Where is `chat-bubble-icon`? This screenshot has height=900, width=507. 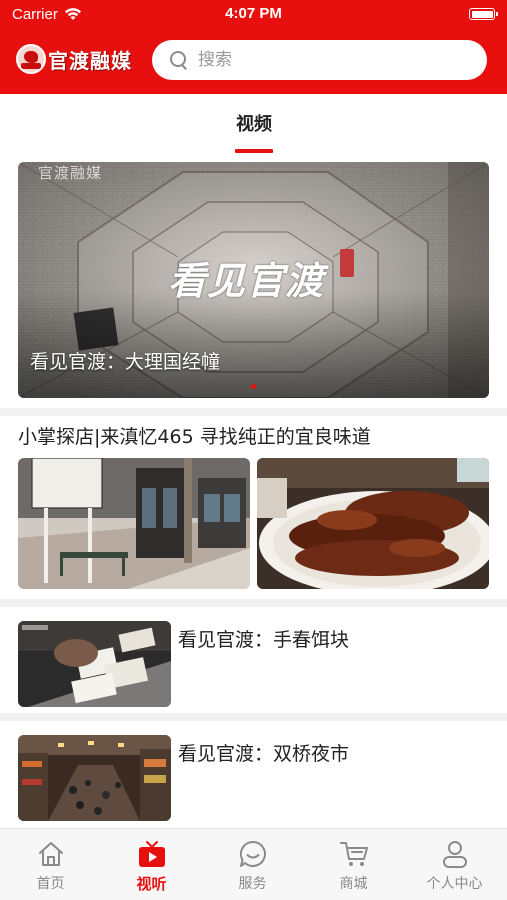
chat-bubble-icon is located at coordinates (252, 853).